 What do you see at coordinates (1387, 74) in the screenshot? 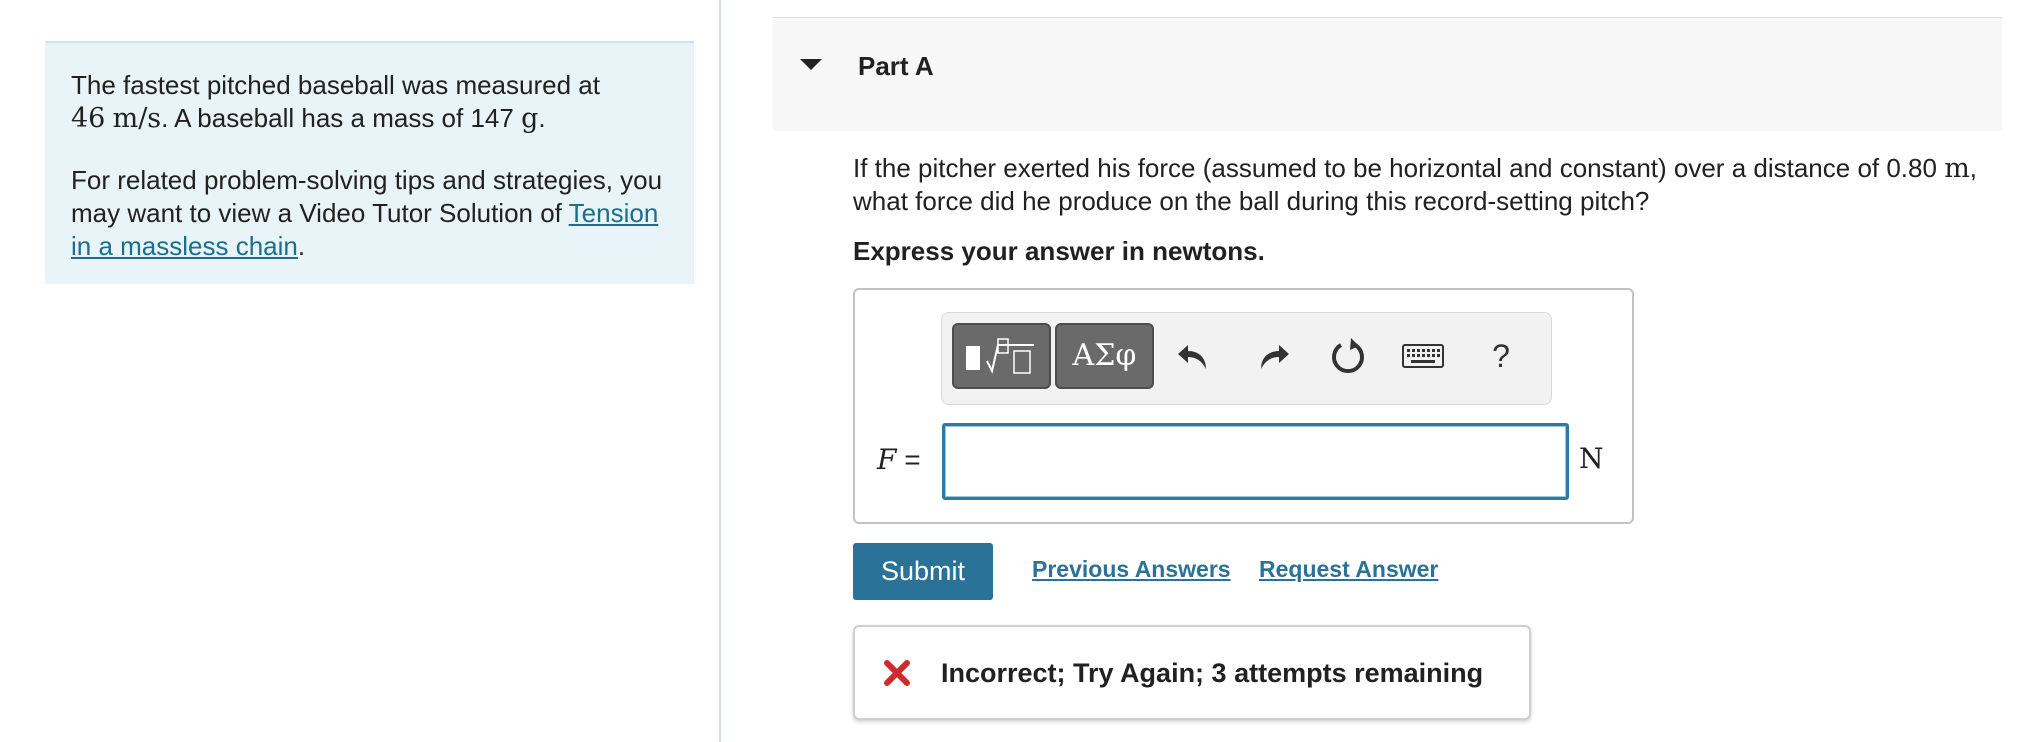
I see `part-header: Part A` at bounding box center [1387, 74].